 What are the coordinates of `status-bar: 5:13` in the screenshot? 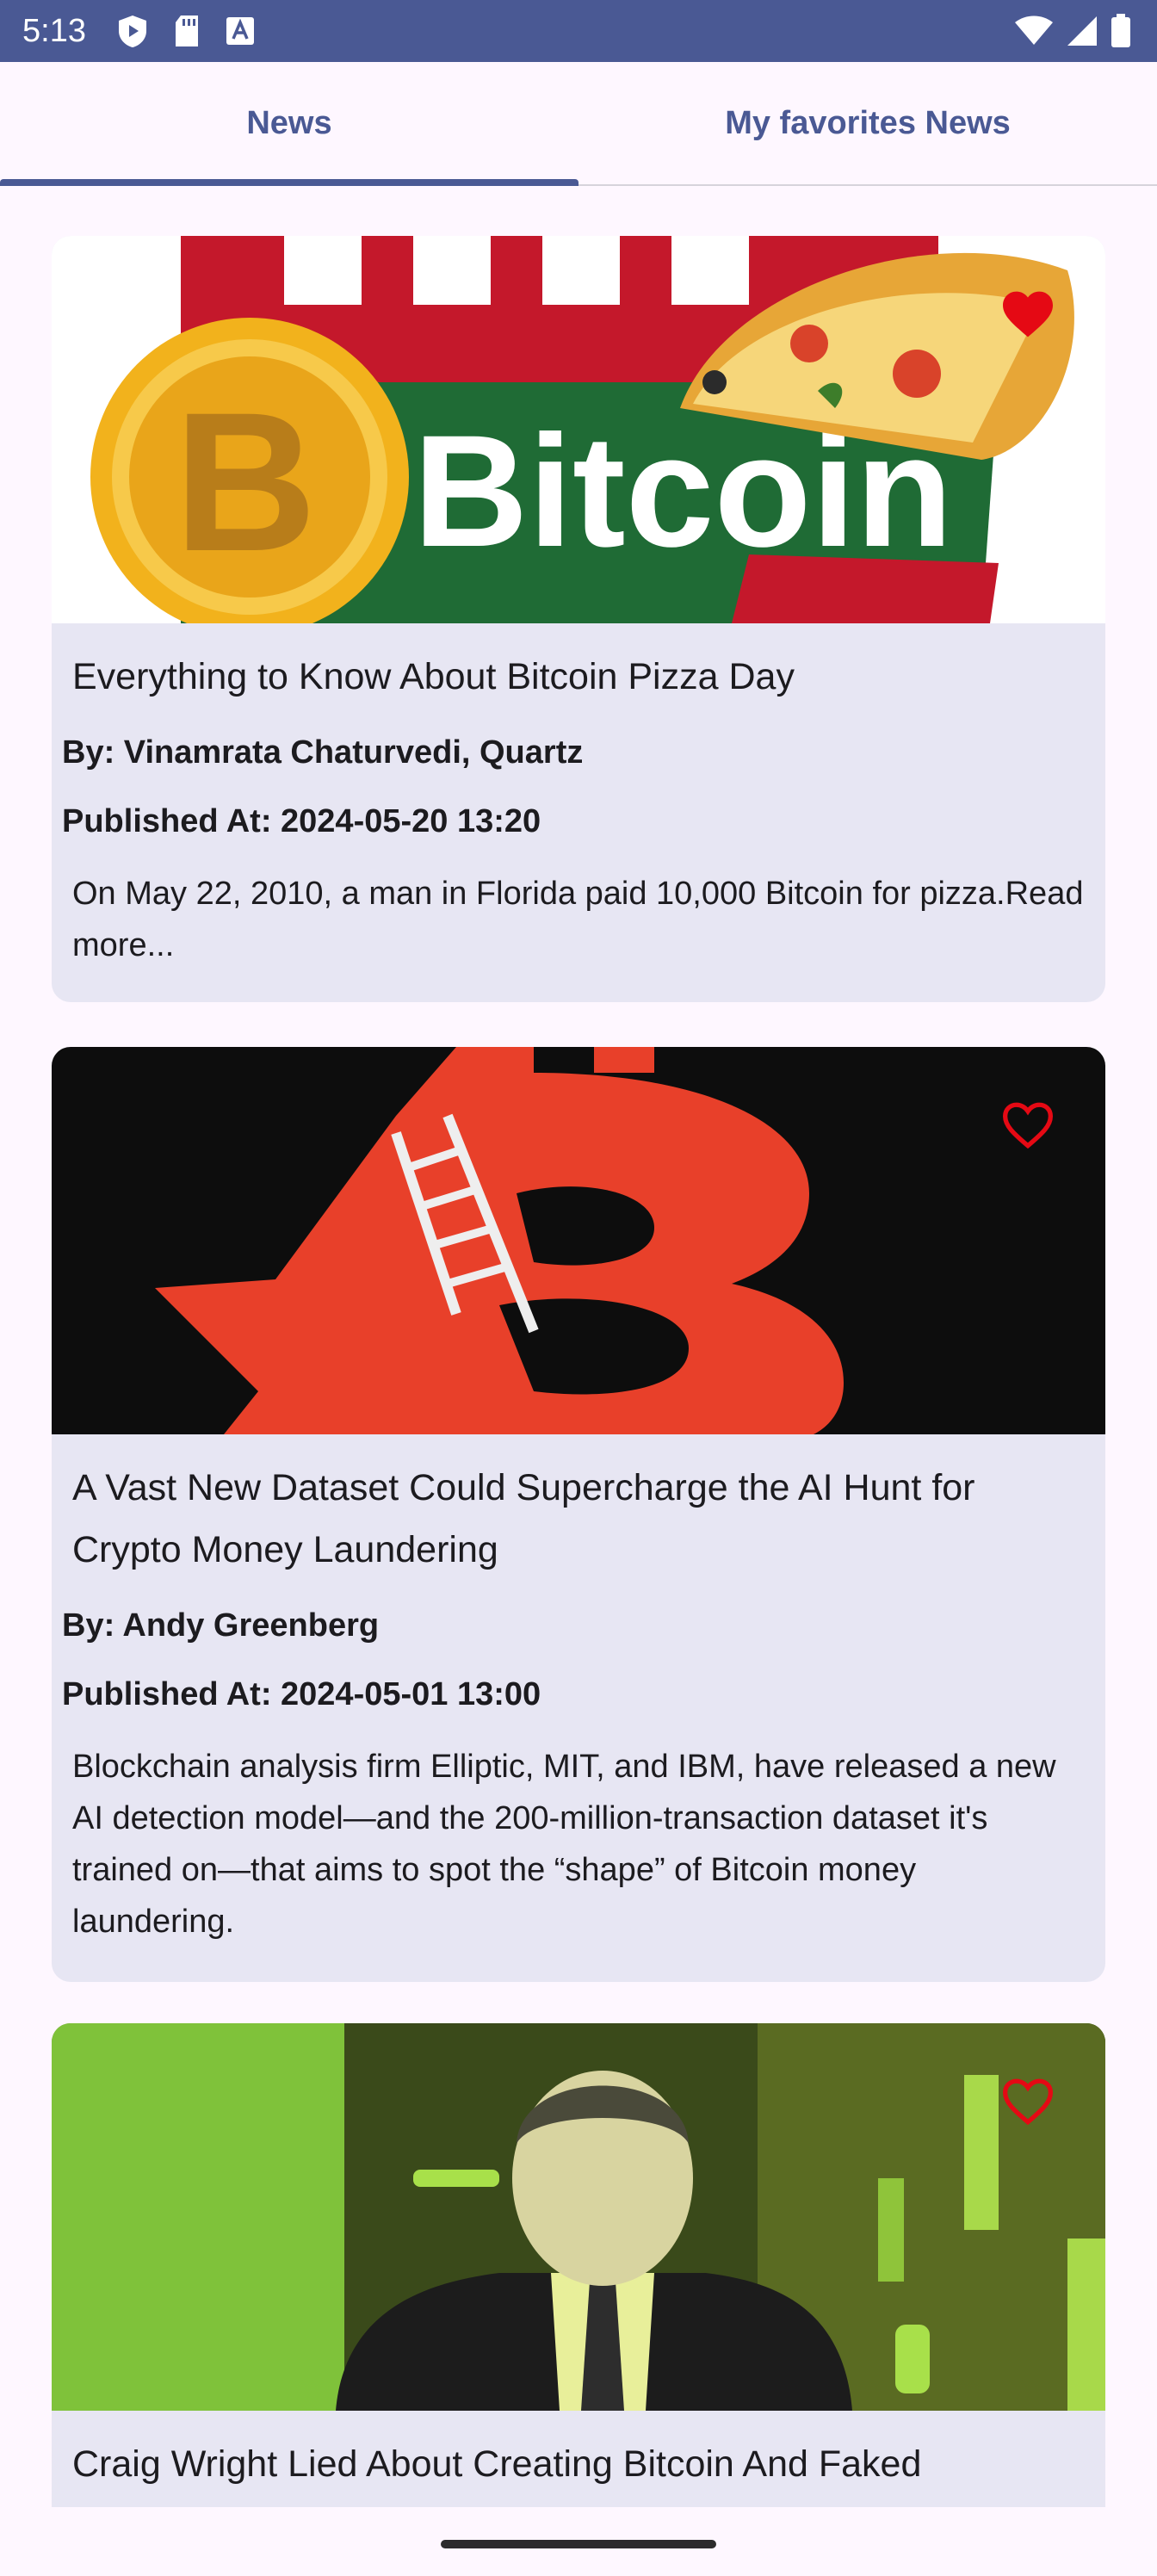 It's located at (579, 31).